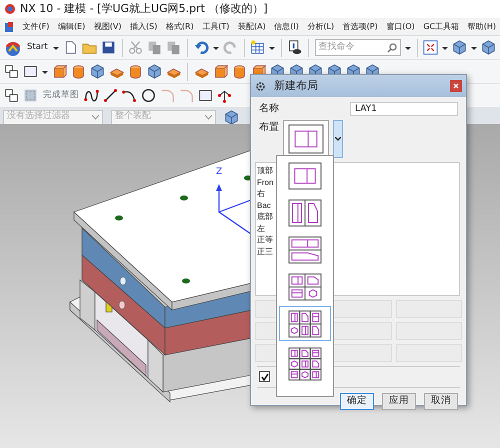  Describe the element at coordinates (441, 401) in the screenshot. I see `dialog-button: 取消` at that location.